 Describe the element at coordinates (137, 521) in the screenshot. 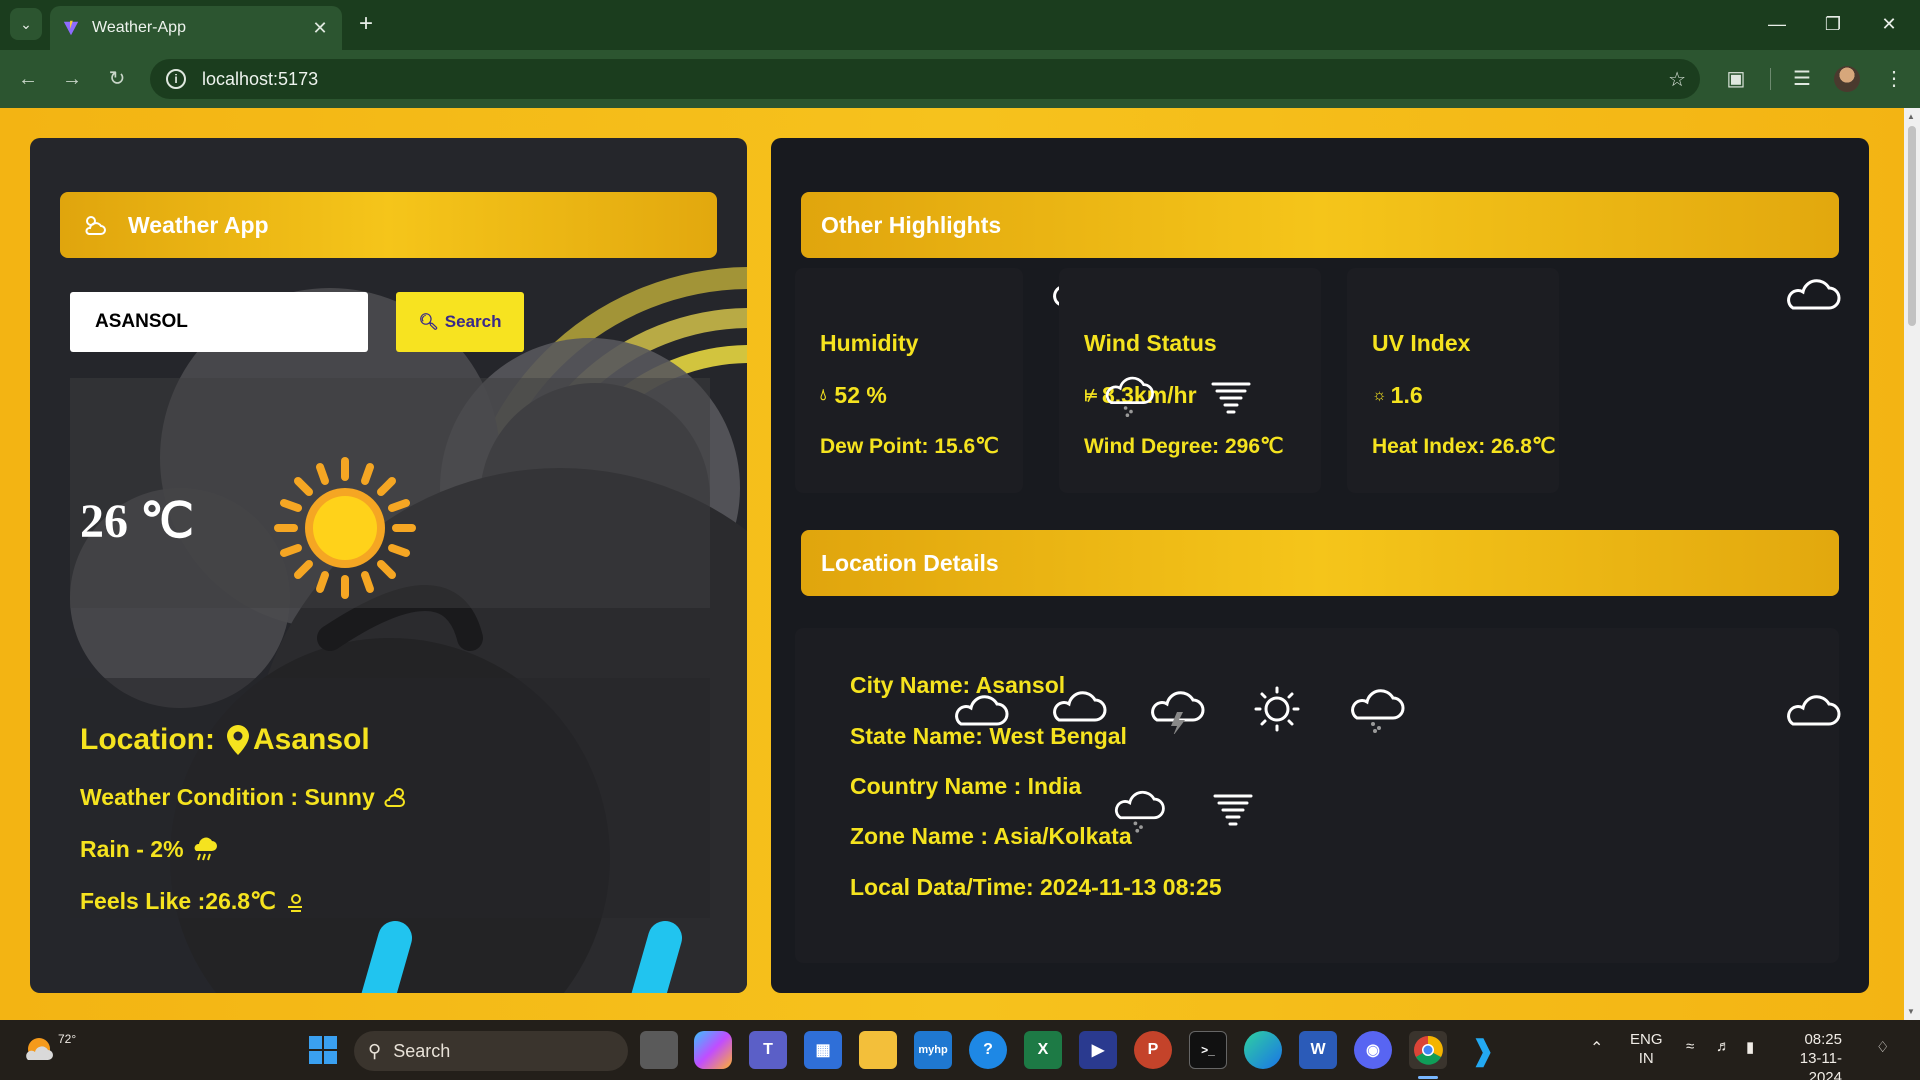

I see `temperature-value: 26 ℃` at that location.